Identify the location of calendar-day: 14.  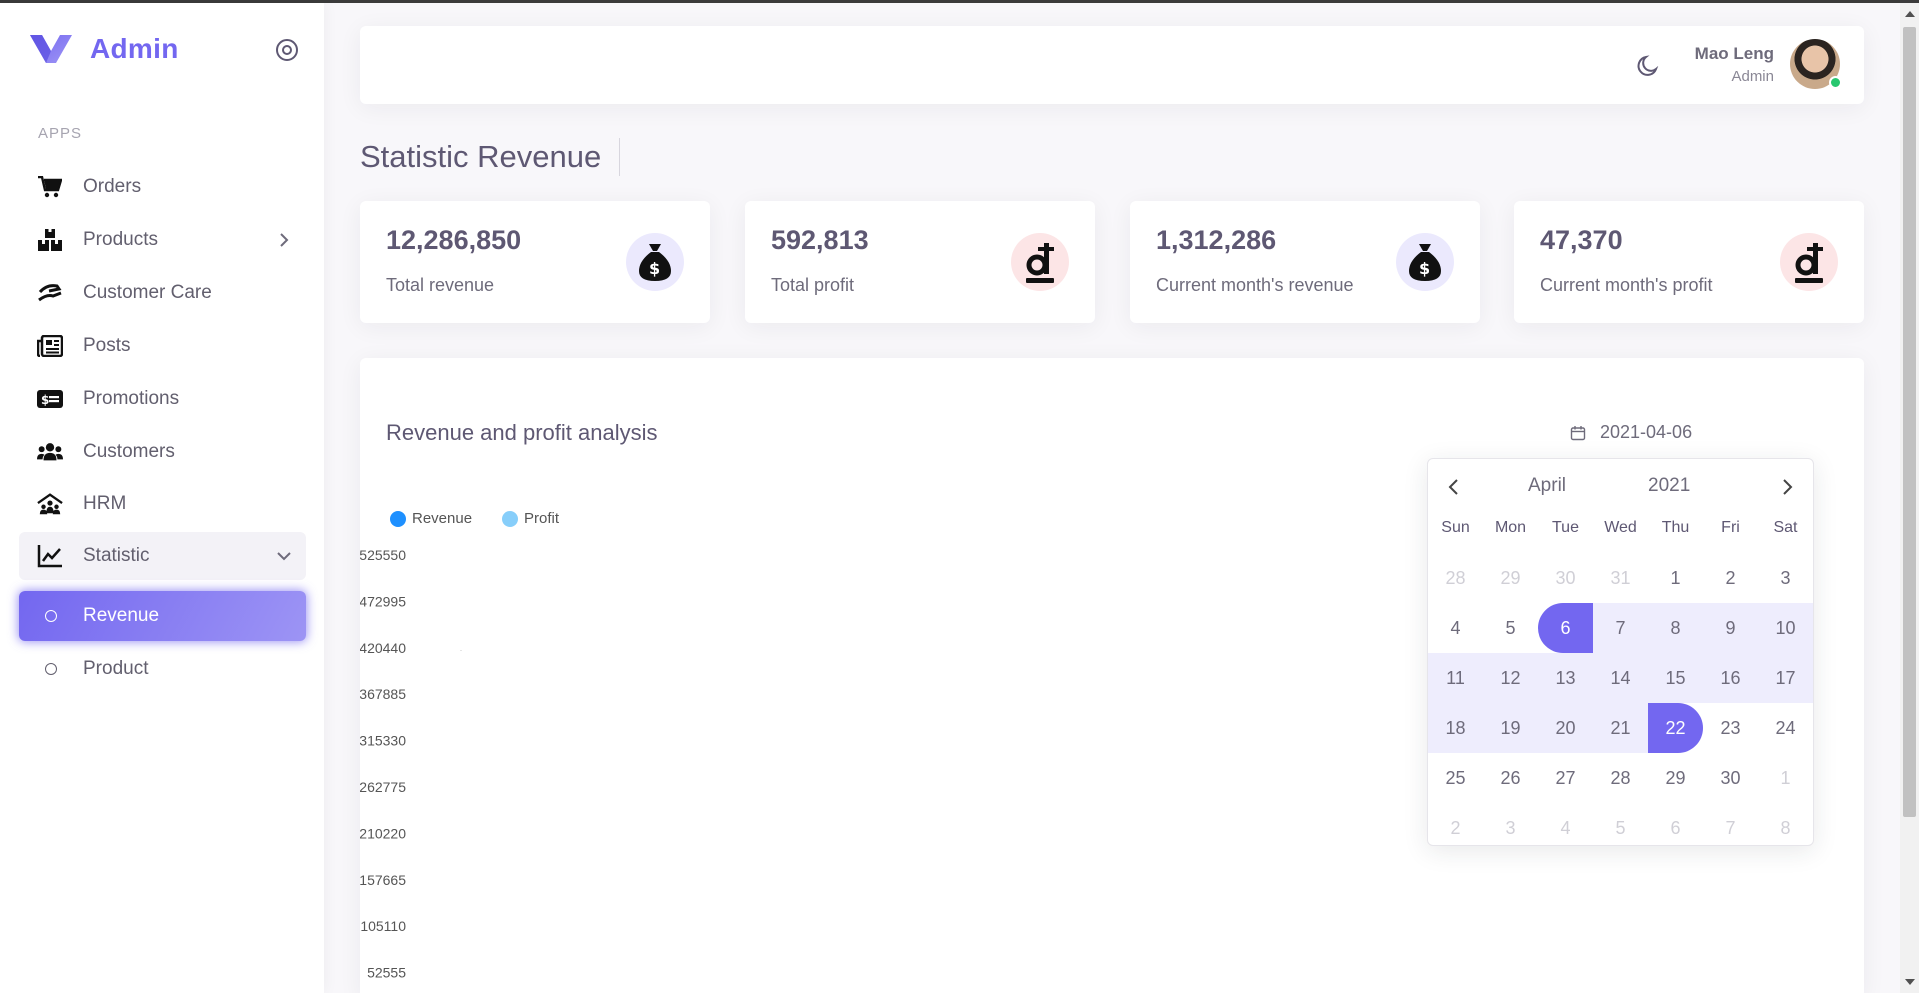
(1620, 678).